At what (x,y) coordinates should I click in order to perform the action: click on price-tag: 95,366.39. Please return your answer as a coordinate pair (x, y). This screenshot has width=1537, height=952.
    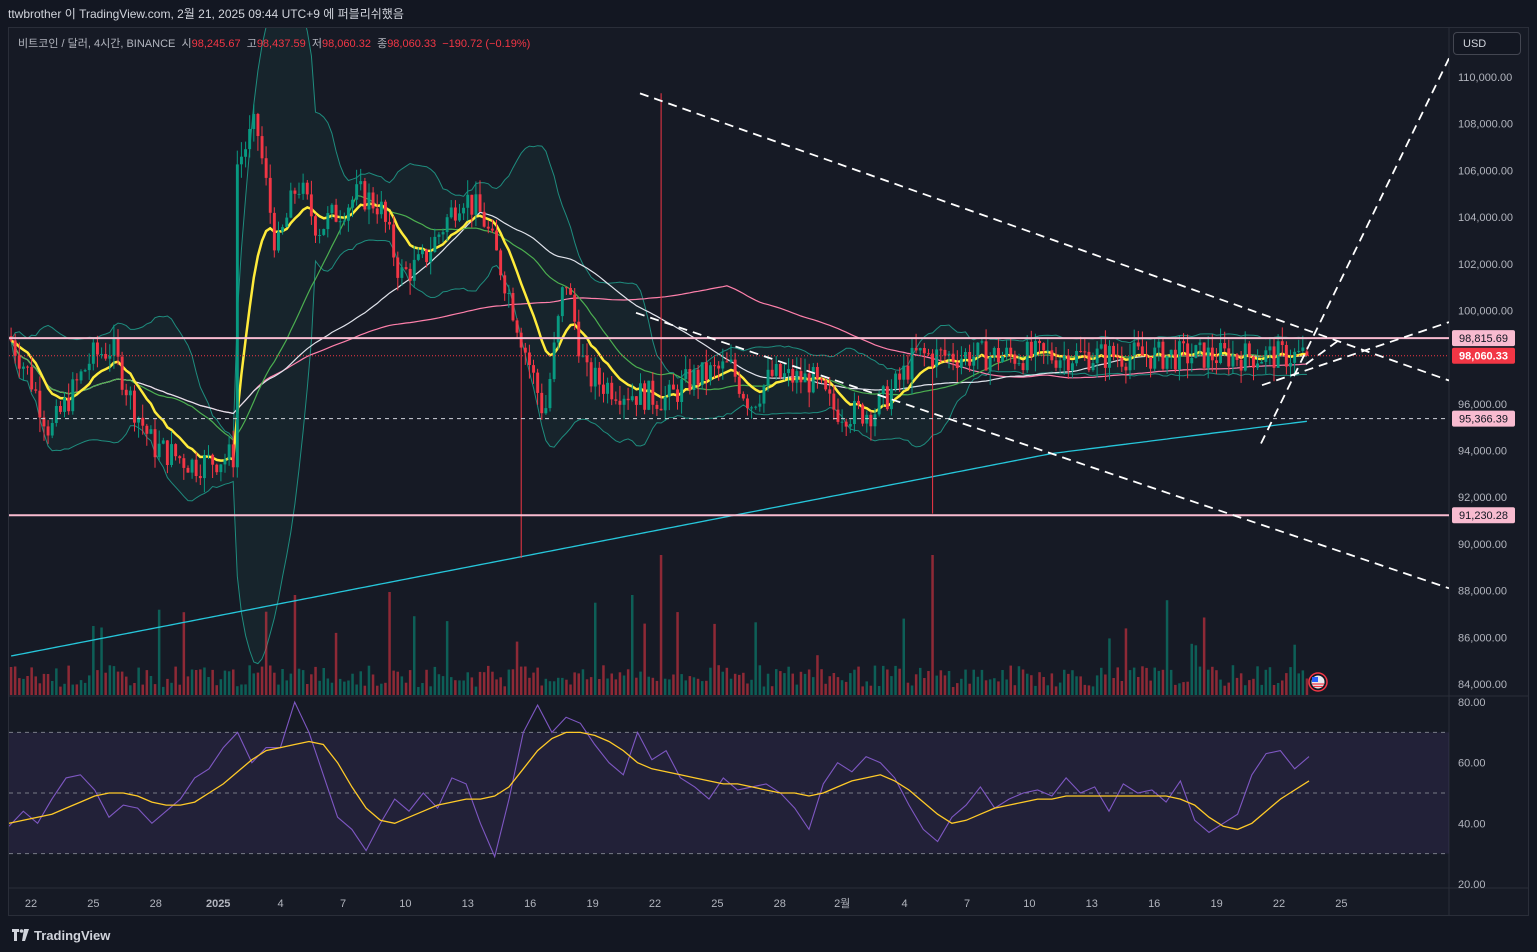
    Looking at the image, I should click on (1483, 418).